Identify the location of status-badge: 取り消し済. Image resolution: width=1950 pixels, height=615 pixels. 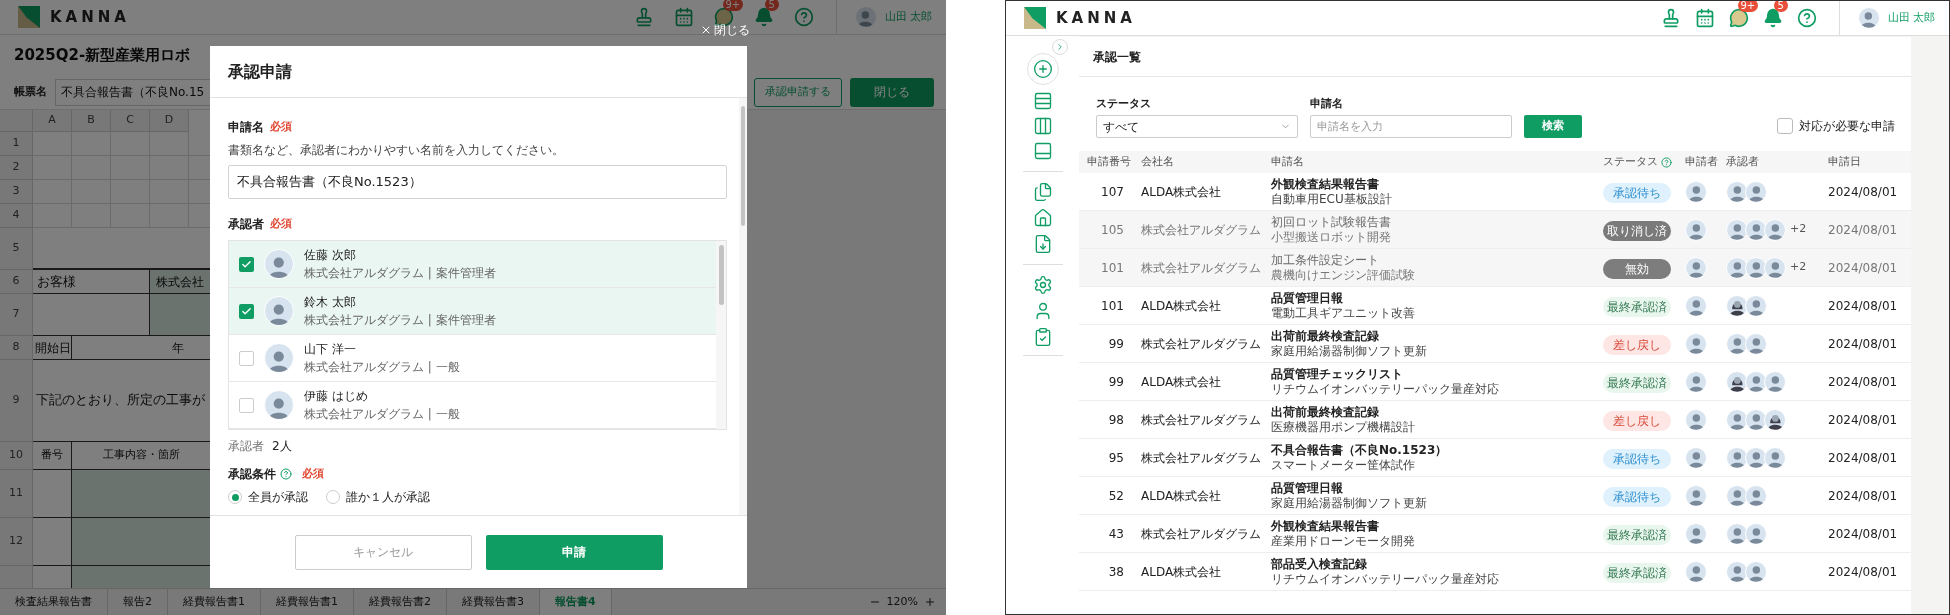
(1637, 230).